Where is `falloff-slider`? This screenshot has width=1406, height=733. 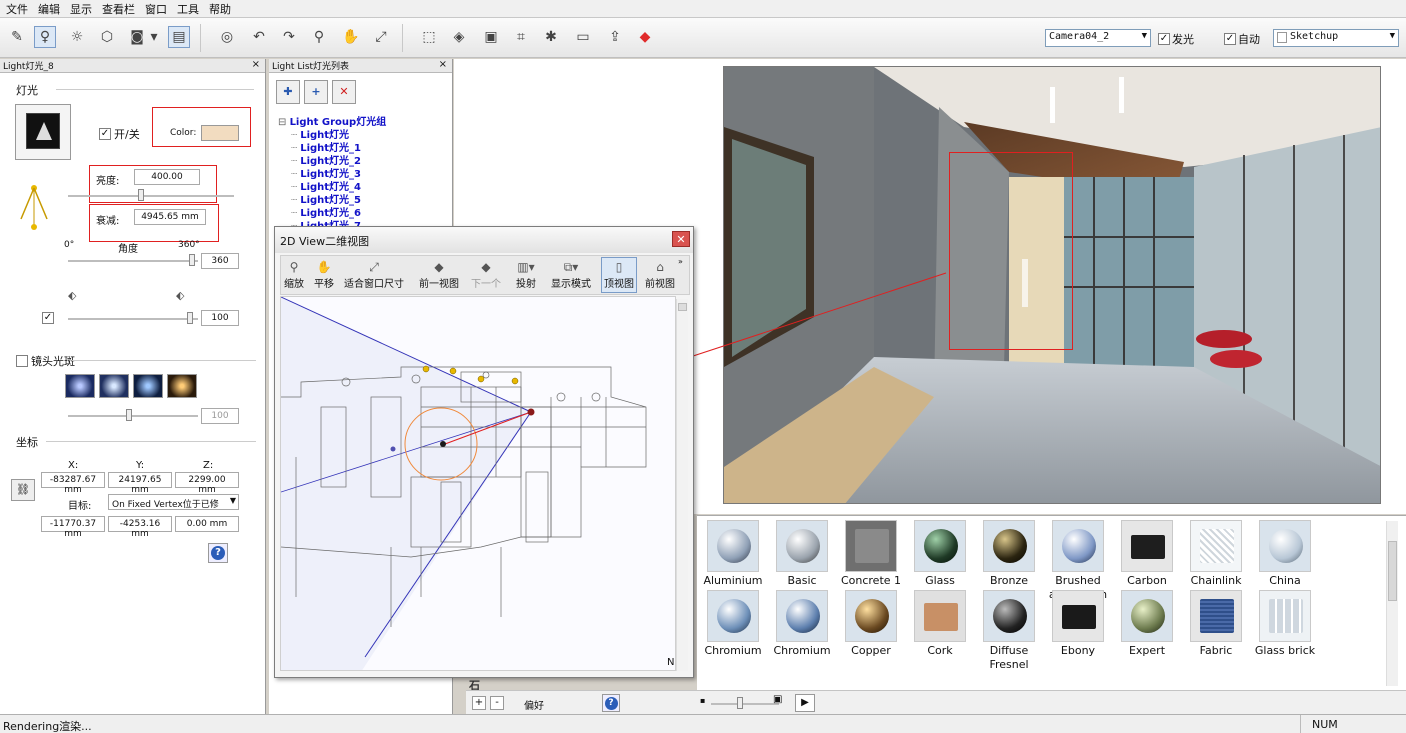 falloff-slider is located at coordinates (133, 319).